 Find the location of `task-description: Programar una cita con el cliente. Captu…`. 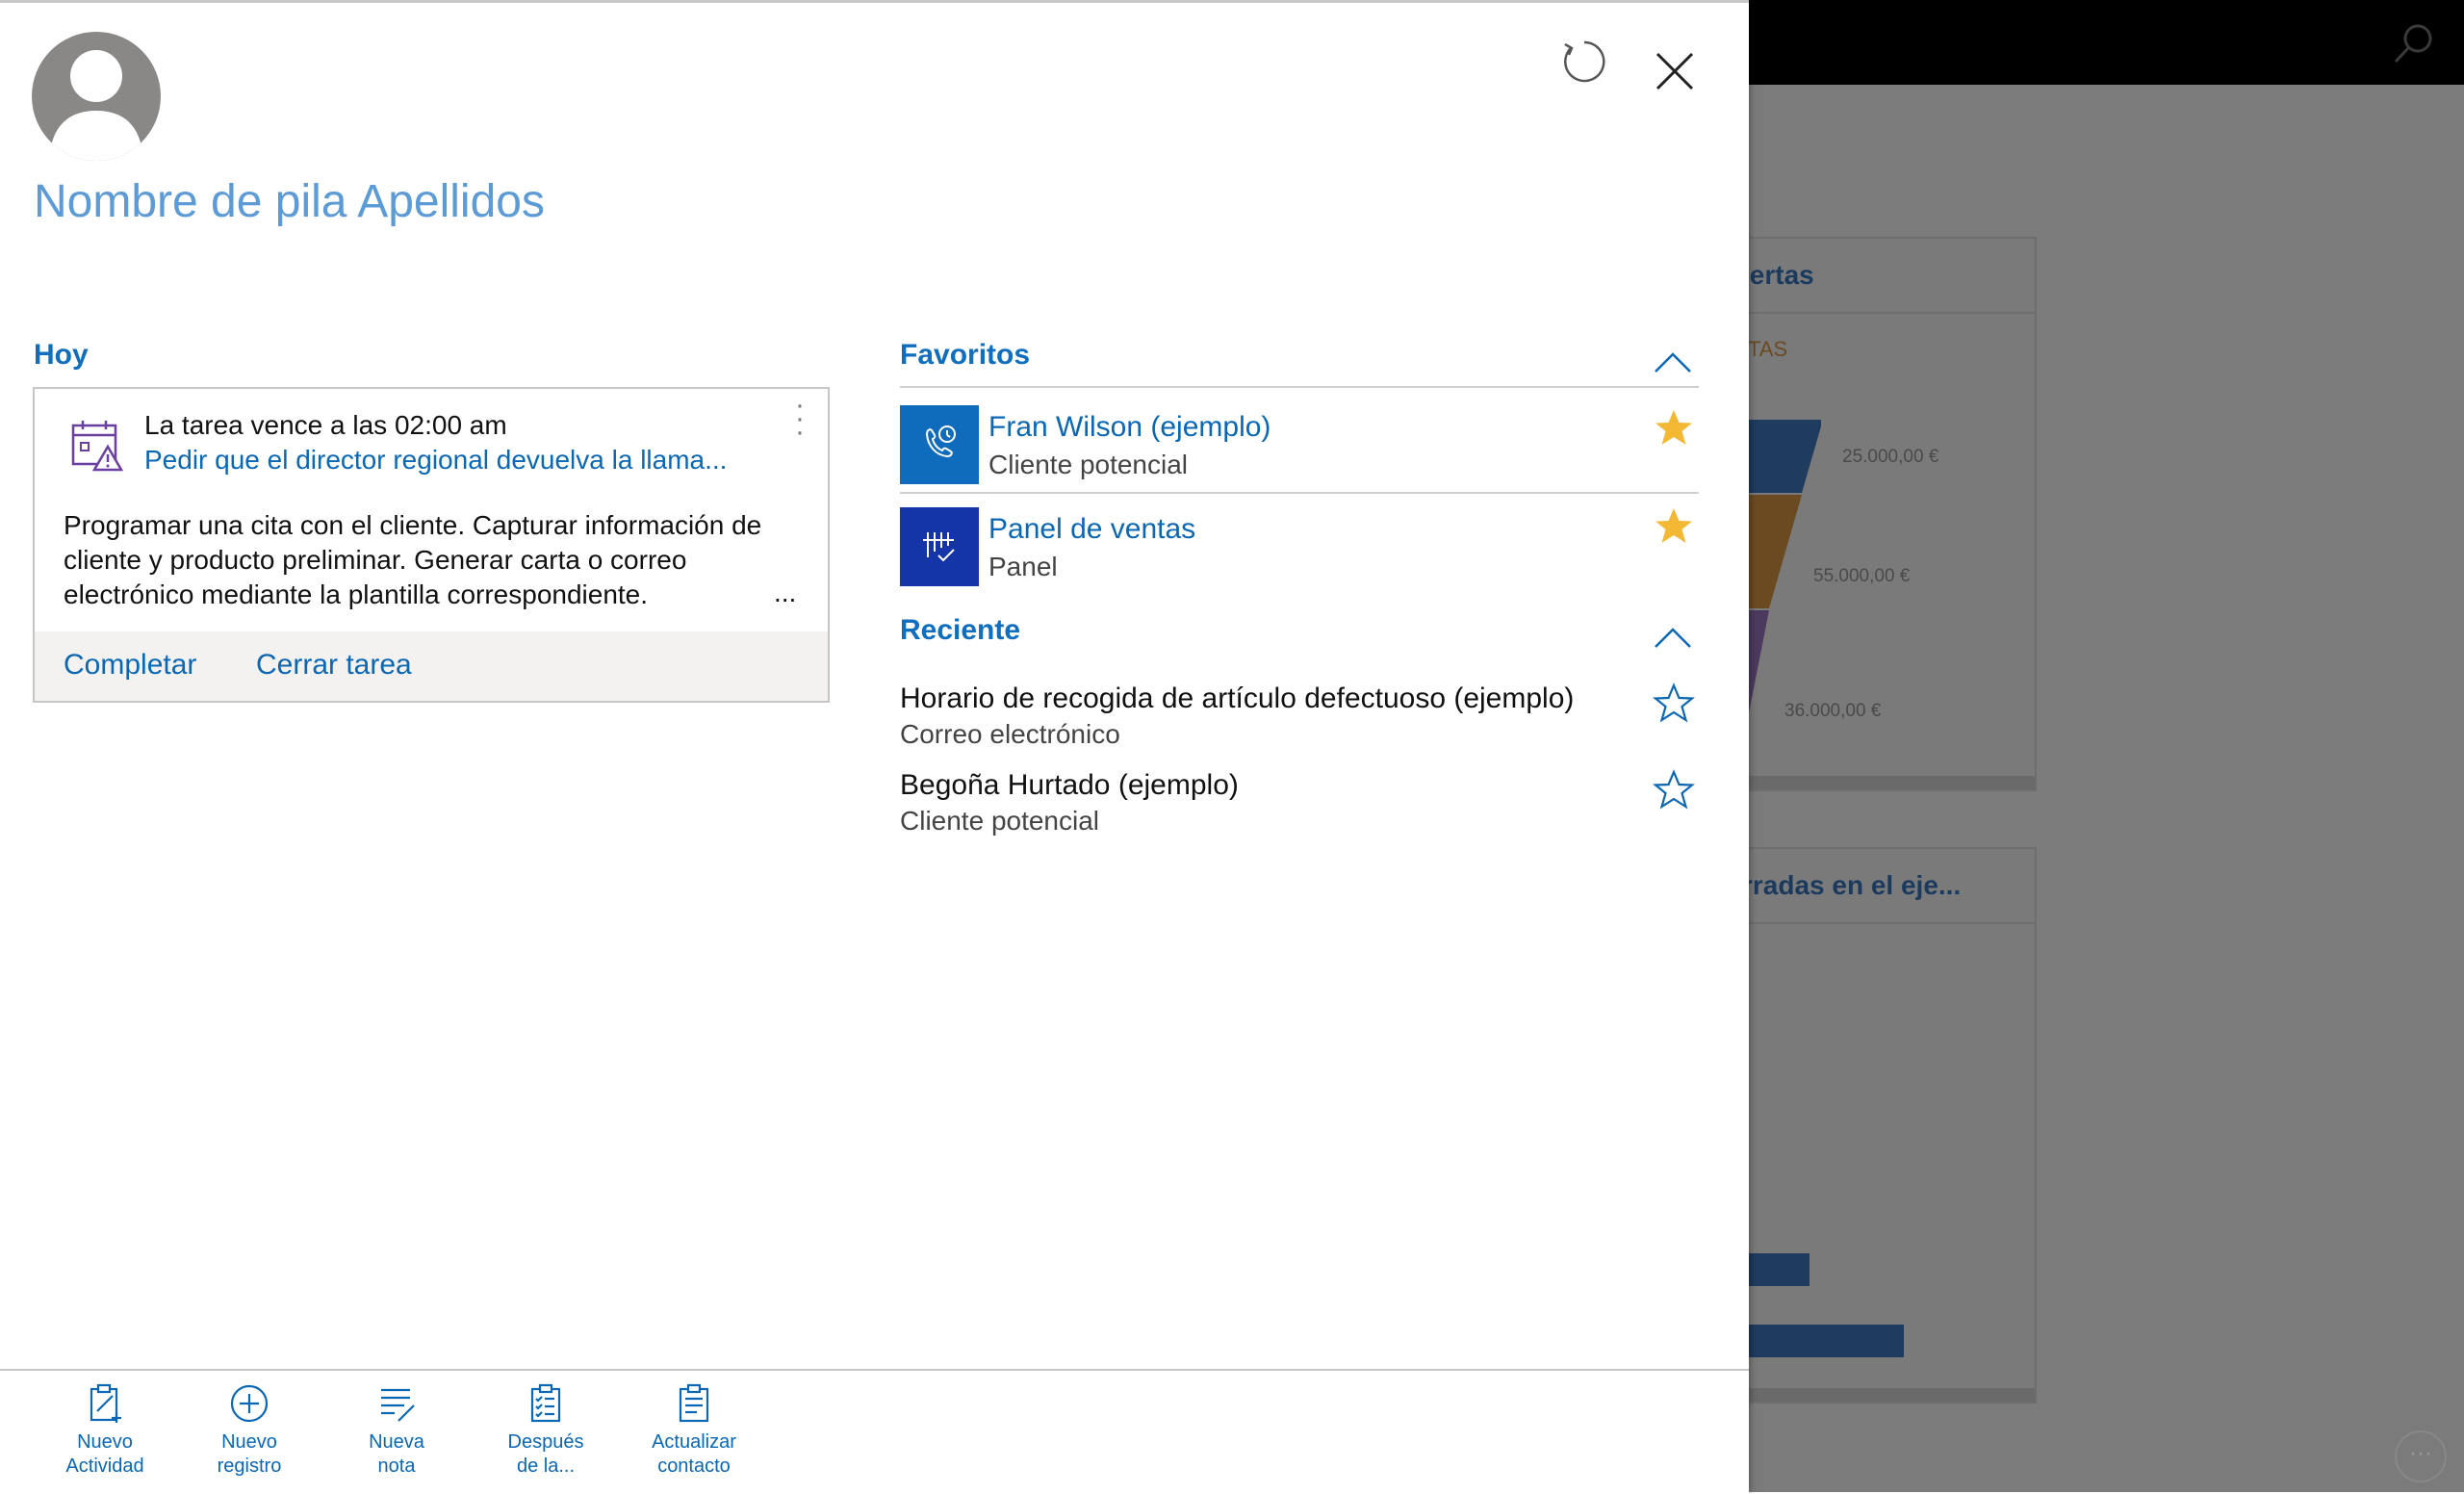

task-description: Programar una cita con el cliente. Captu… is located at coordinates (413, 559).